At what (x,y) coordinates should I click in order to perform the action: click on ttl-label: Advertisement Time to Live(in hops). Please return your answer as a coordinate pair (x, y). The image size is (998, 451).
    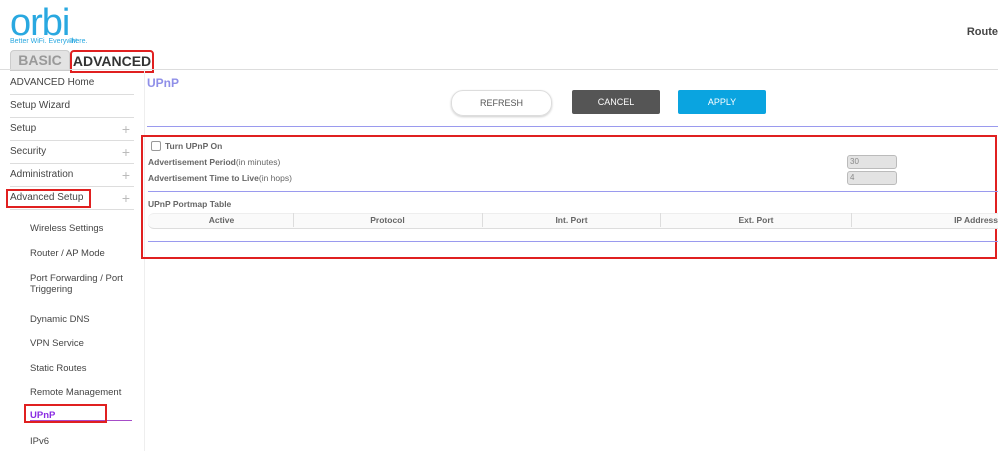
    Looking at the image, I should click on (220, 178).